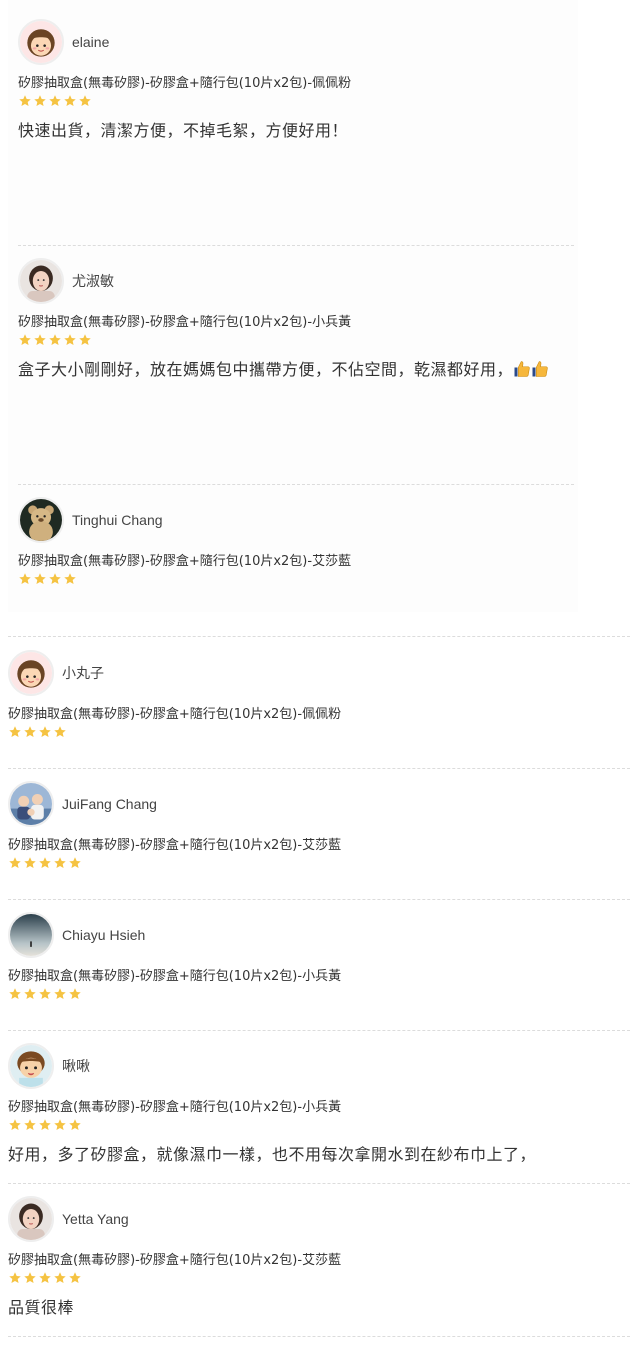  What do you see at coordinates (31, 935) in the screenshot?
I see `landscape-photo-avatar` at bounding box center [31, 935].